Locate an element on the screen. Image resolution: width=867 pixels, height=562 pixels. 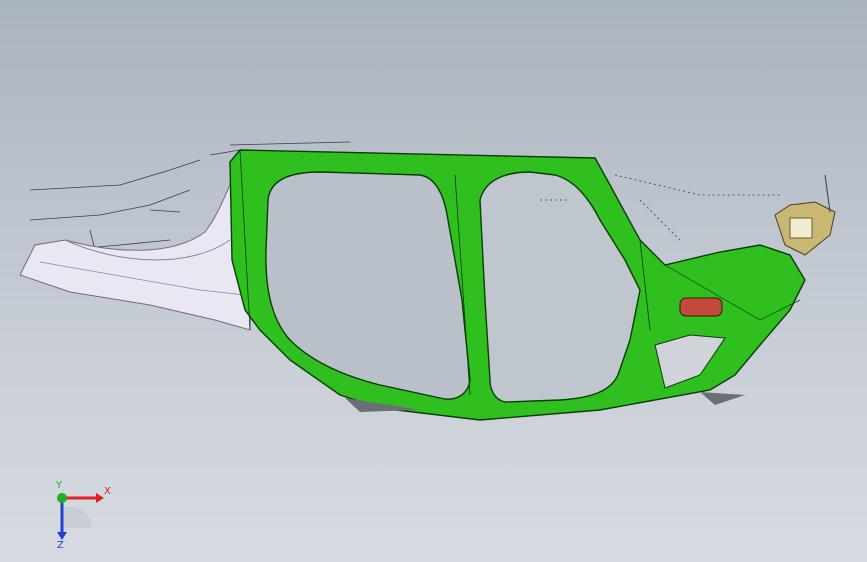
rear-fender-surface is located at coordinates (137, 247).